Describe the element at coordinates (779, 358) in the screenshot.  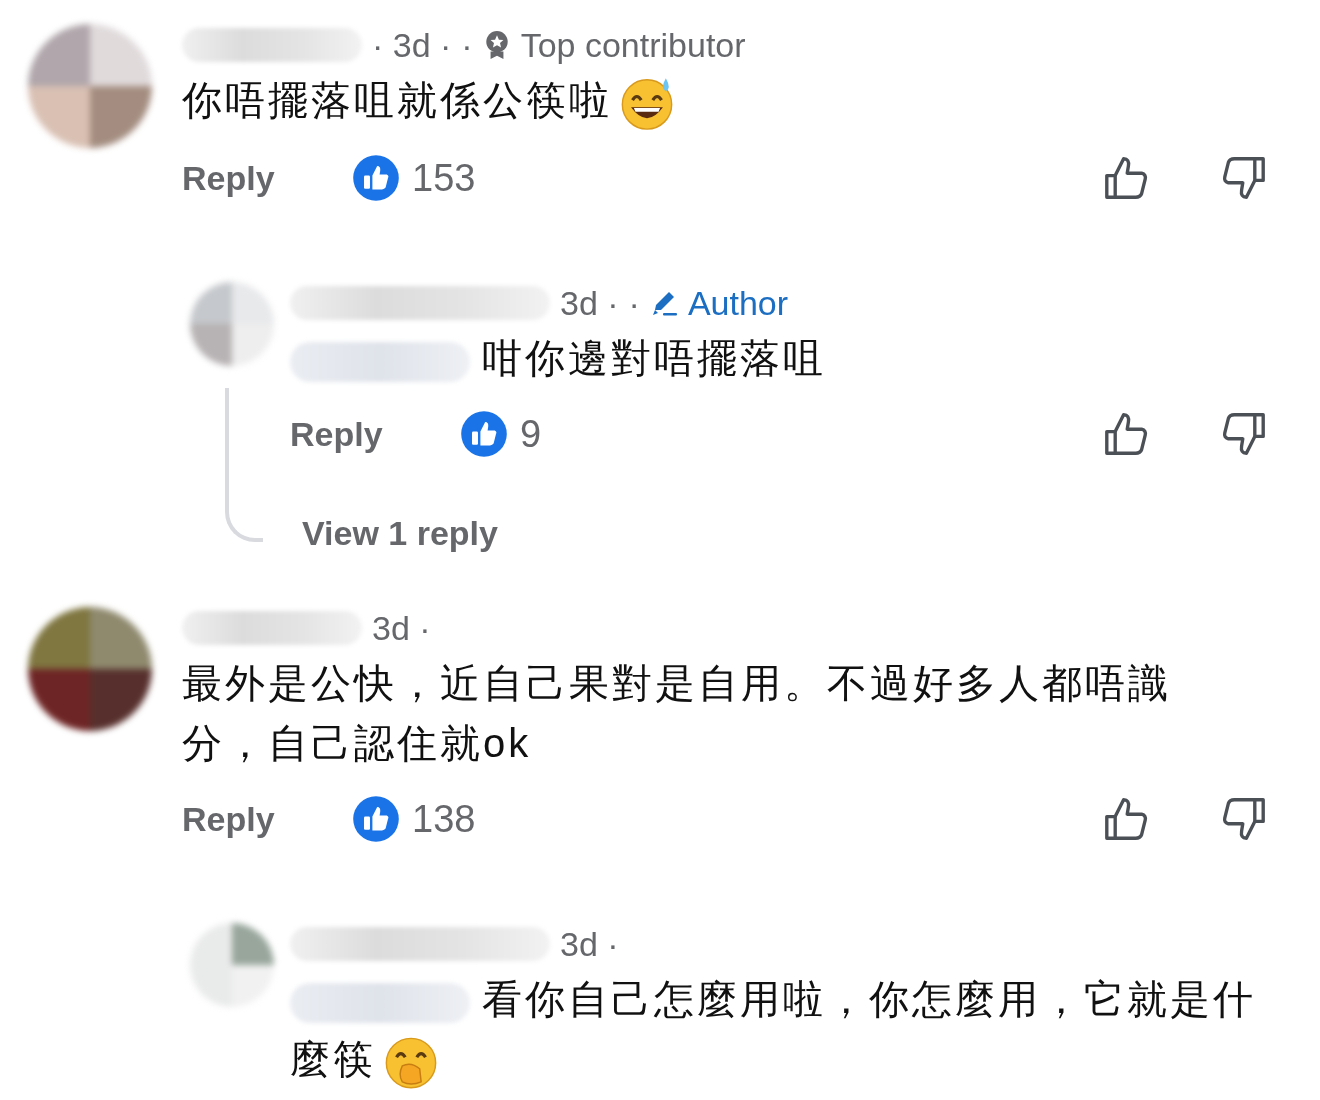
I see `comment-text: 咁你邊對唔擺落咀` at that location.